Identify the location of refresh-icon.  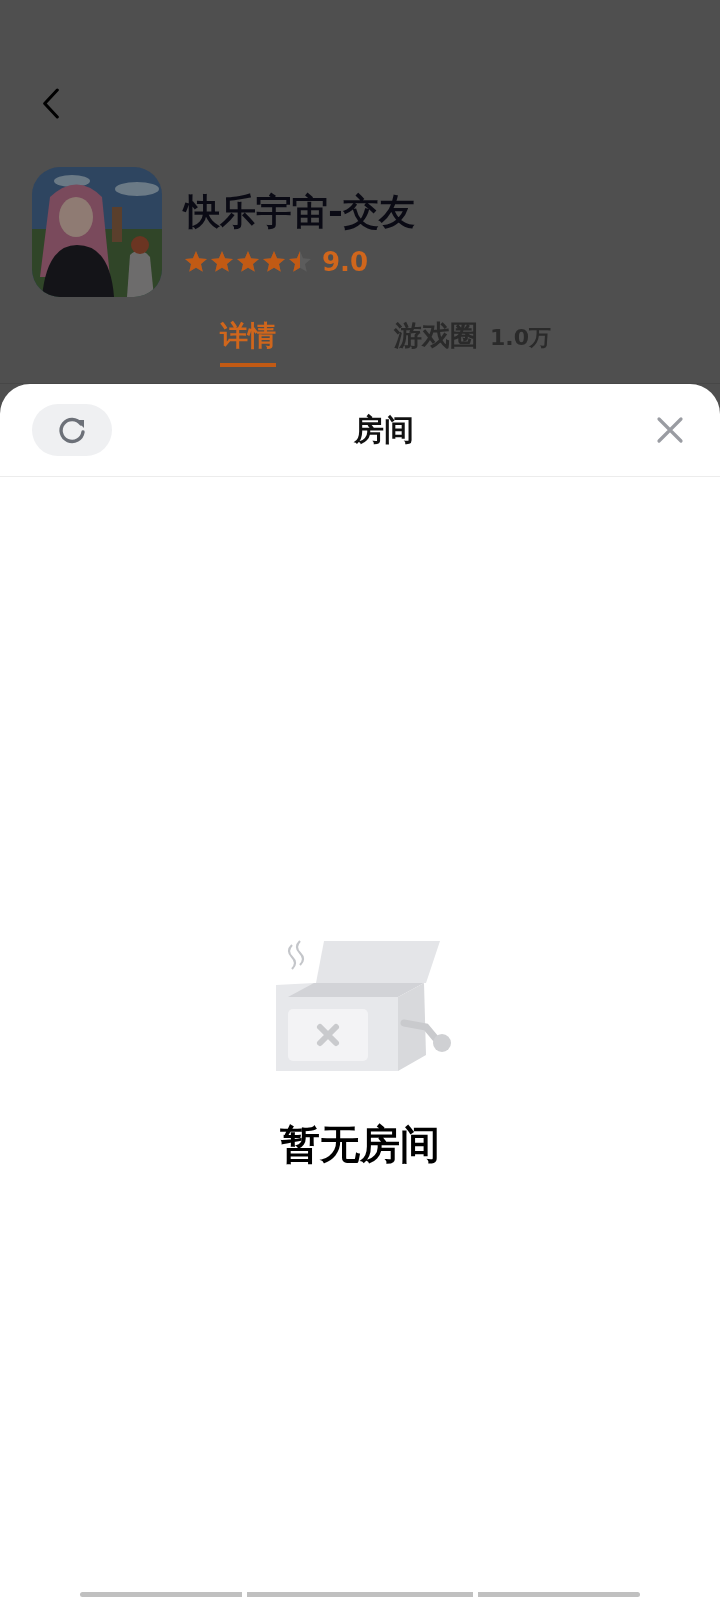
(72, 430).